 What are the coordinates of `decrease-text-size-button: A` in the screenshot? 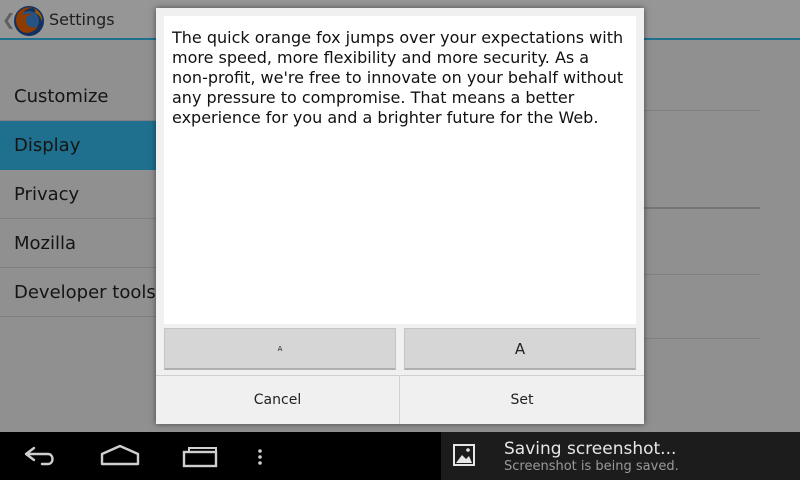 It's located at (280, 349).